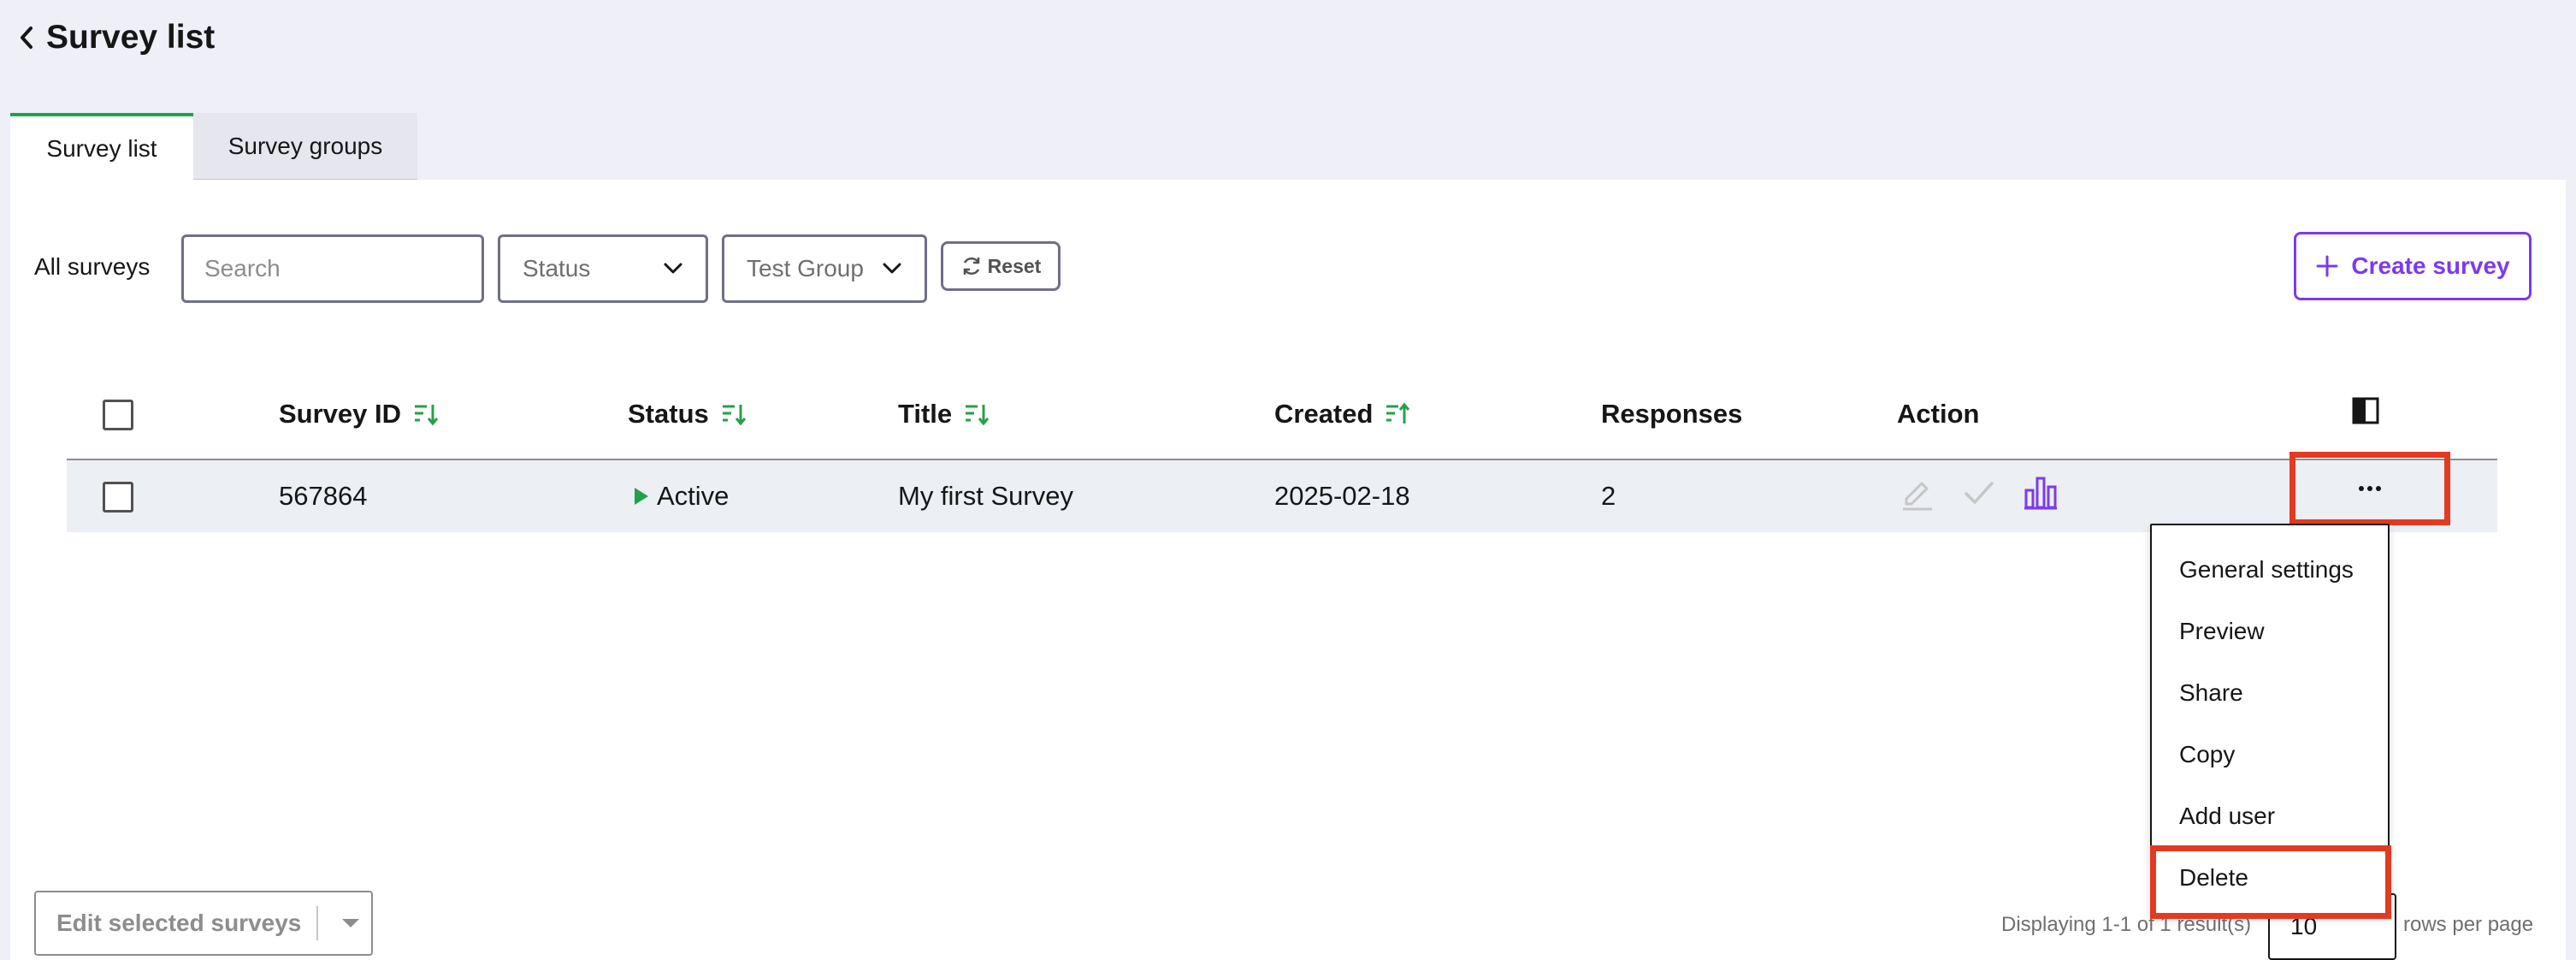  I want to click on cell-status: Active, so click(682, 496).